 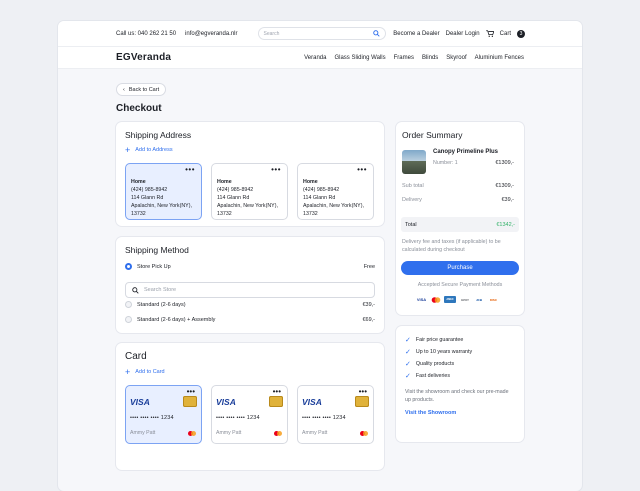 I want to click on guarantee-item: ✓ Fast deliveries, so click(x=427, y=376).